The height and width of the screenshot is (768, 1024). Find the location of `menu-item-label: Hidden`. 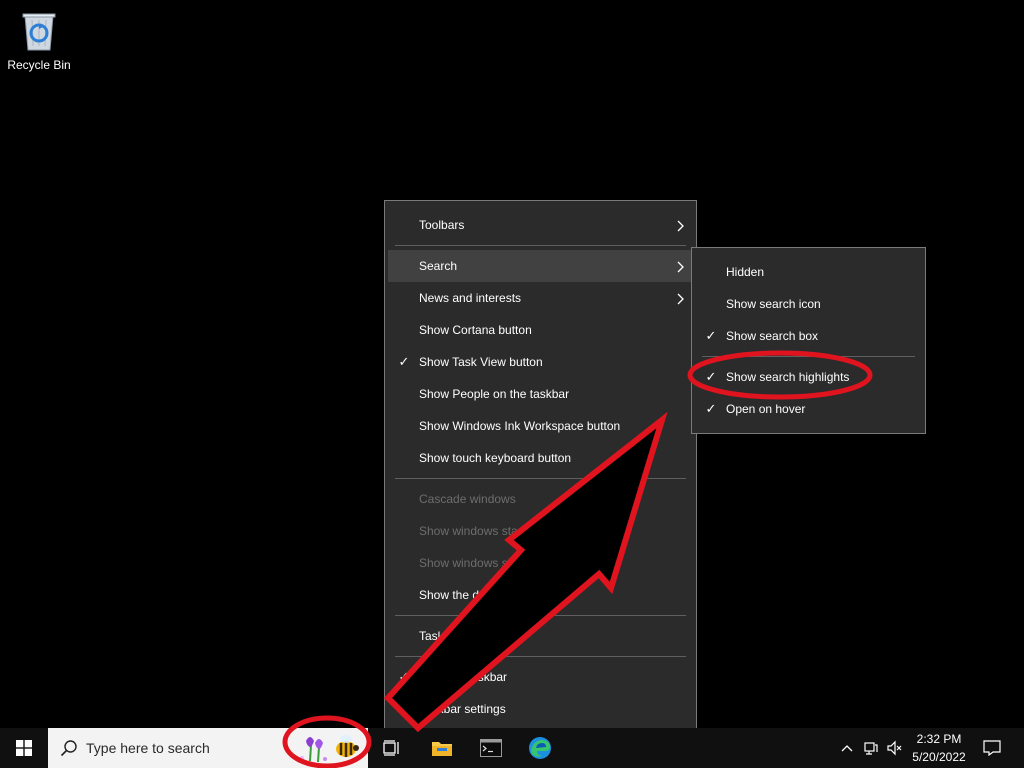

menu-item-label: Hidden is located at coordinates (745, 272).